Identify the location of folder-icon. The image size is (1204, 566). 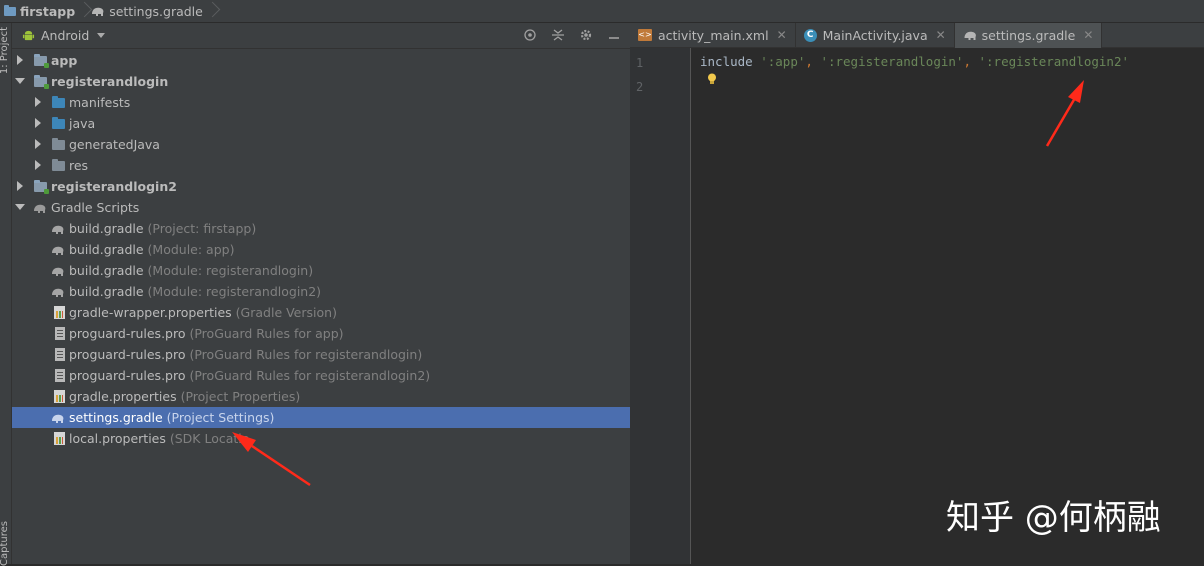
(58, 123).